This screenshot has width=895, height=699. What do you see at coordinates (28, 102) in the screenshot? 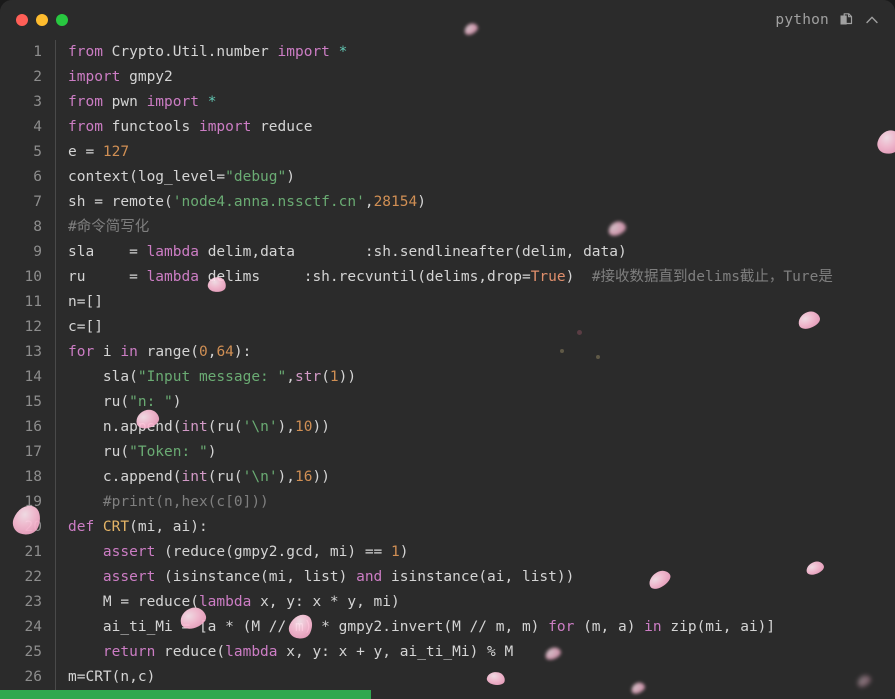
I see `line-number: 3` at bounding box center [28, 102].